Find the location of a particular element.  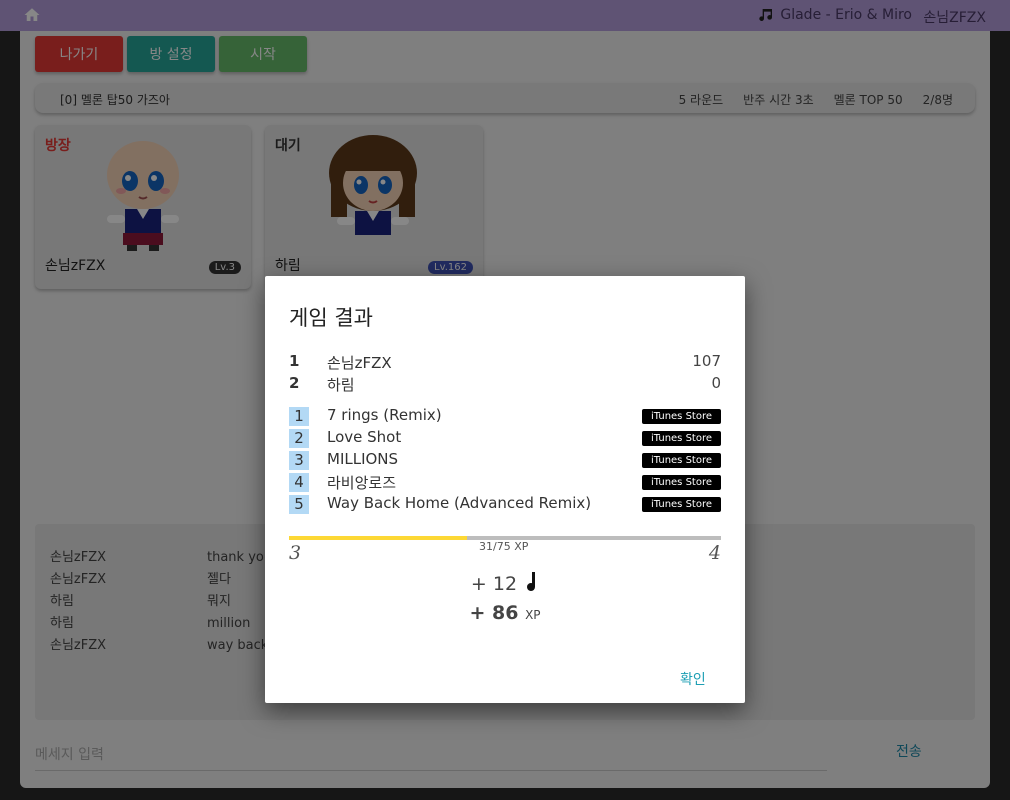

song-row: 3 MILLIONS iTunes Store is located at coordinates (505, 461).